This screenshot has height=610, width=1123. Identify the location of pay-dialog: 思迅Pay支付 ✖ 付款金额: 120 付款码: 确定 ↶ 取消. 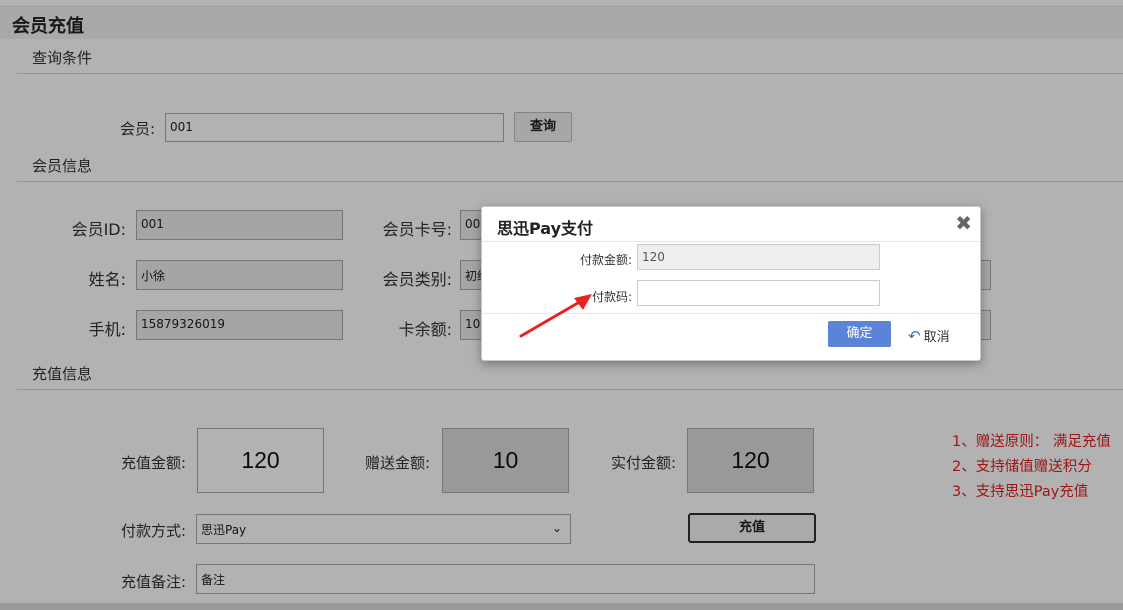
(731, 283).